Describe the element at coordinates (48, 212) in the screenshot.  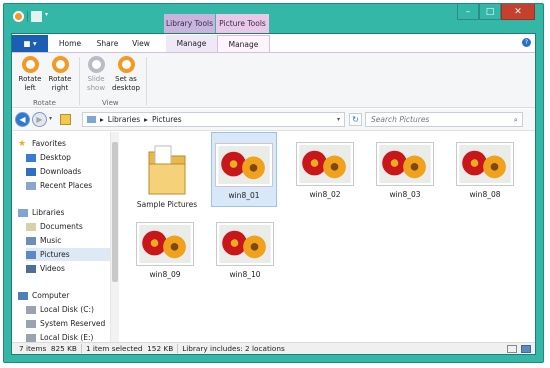
I see `nav-libraries-label: Libraries` at that location.